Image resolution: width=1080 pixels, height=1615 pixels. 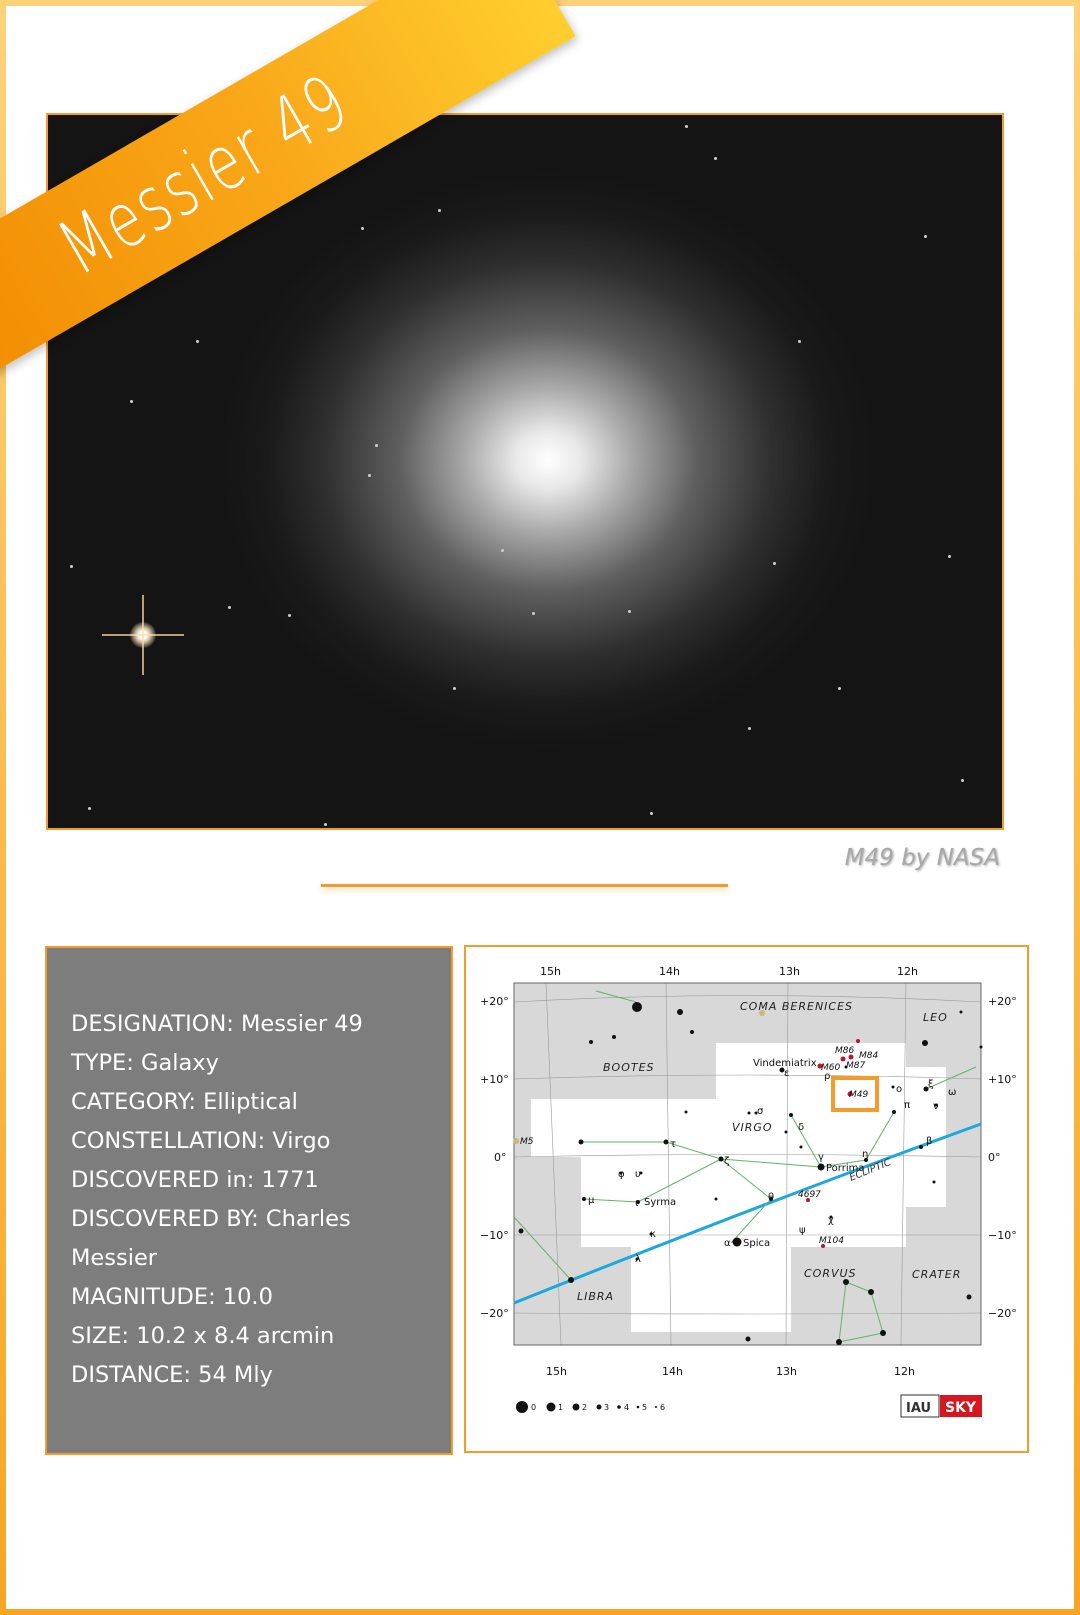 What do you see at coordinates (756, 1243) in the screenshot?
I see `star-label: Spica` at bounding box center [756, 1243].